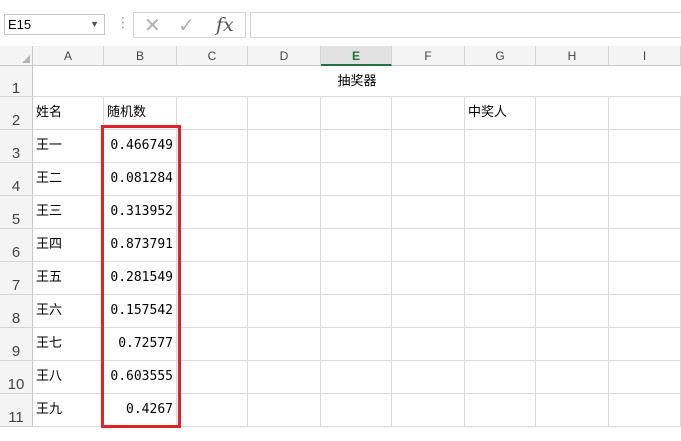  Describe the element at coordinates (500, 311) in the screenshot. I see `cell-g8` at that location.